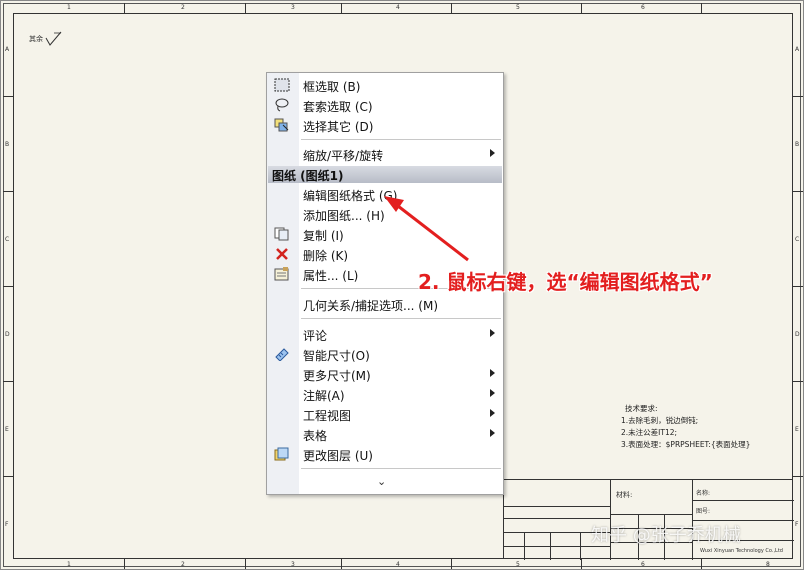 This screenshot has height=570, width=804. Describe the element at coordinates (565, 282) in the screenshot. I see `annotation-text: 2. 鼠标右键，选“编辑图纸格式”` at that location.